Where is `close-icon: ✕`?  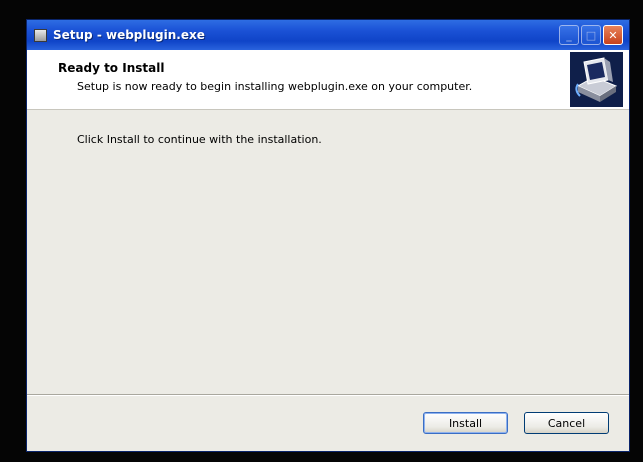 close-icon: ✕ is located at coordinates (613, 35).